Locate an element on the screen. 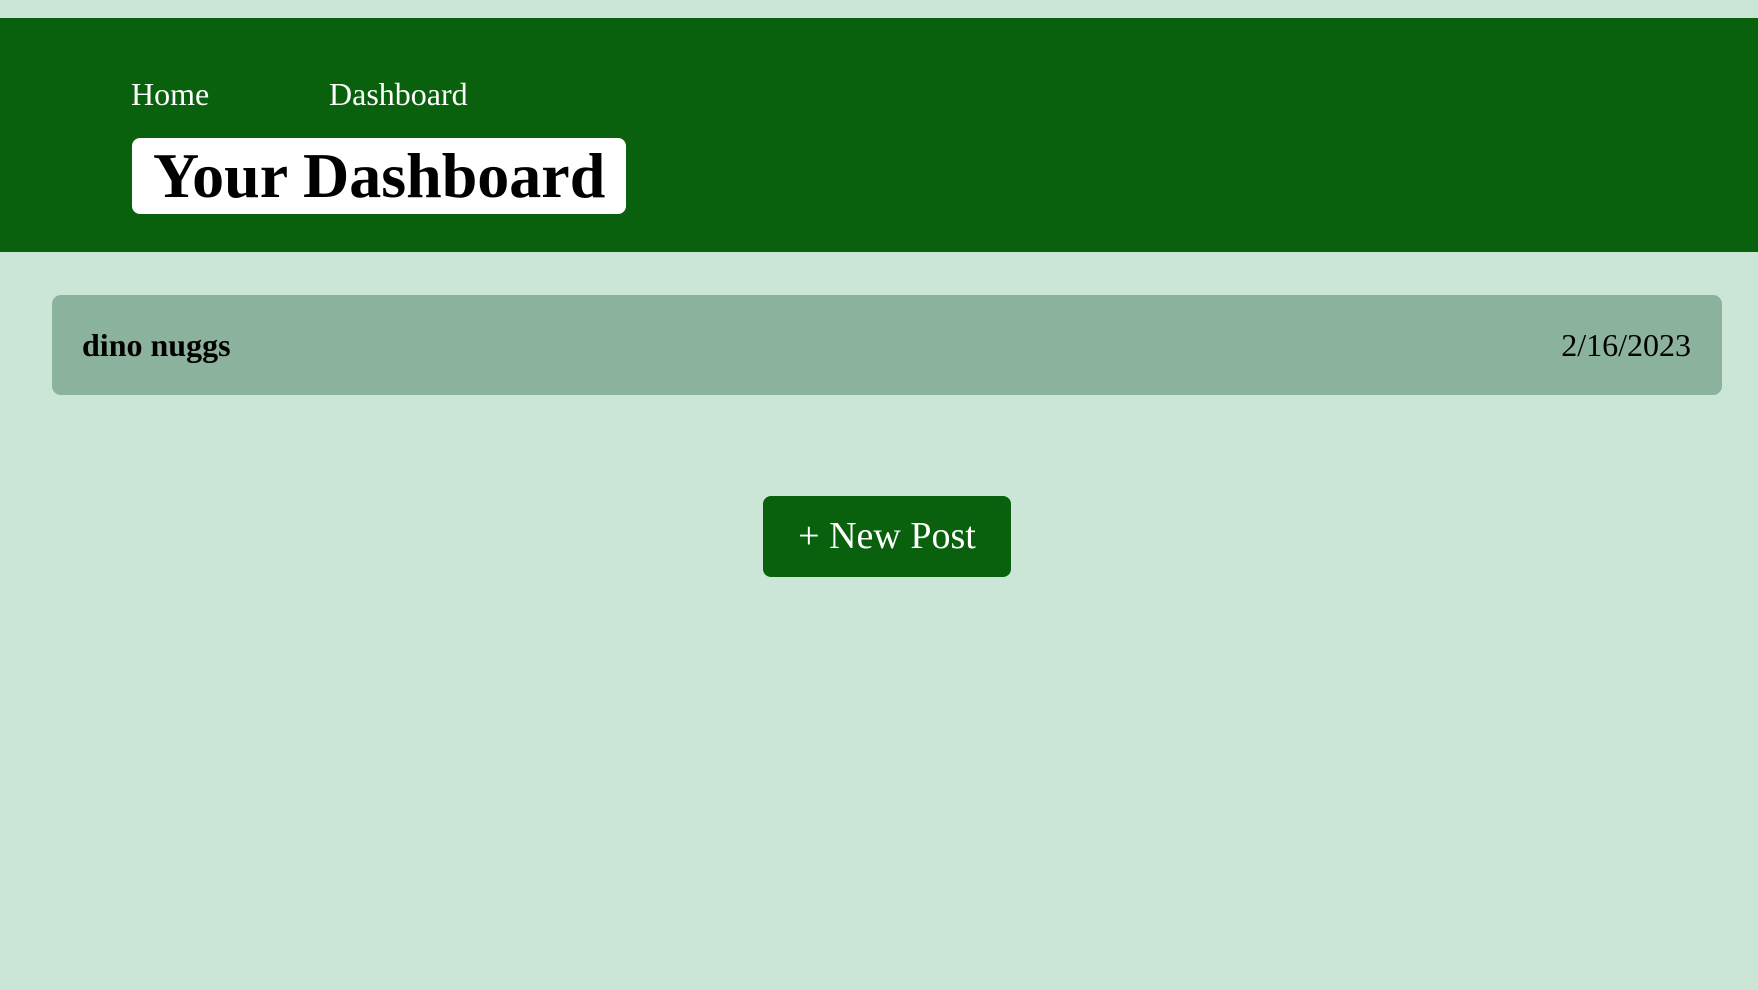 Image resolution: width=1758 pixels, height=990 pixels. nav-link-dashboard: Dashboard is located at coordinates (398, 94).